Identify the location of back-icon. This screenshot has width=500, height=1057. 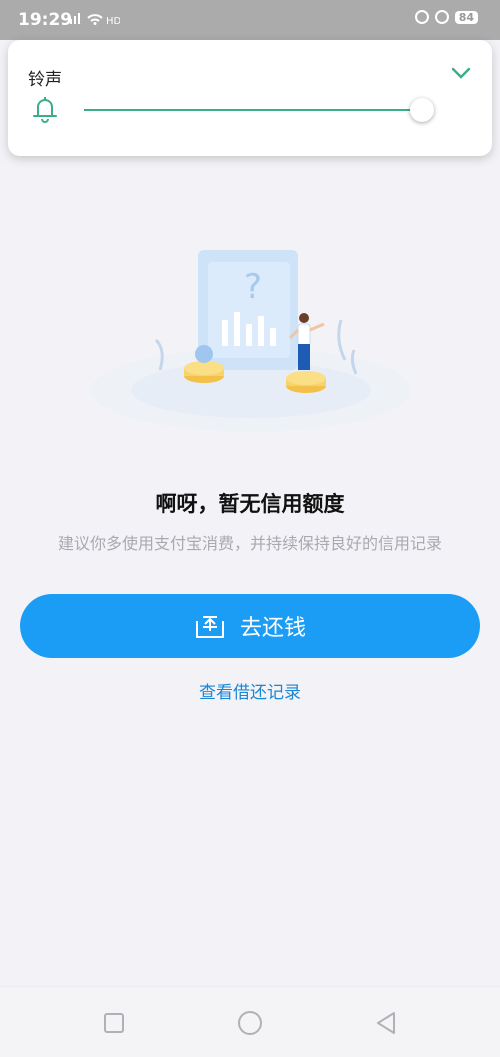
(386, 1023).